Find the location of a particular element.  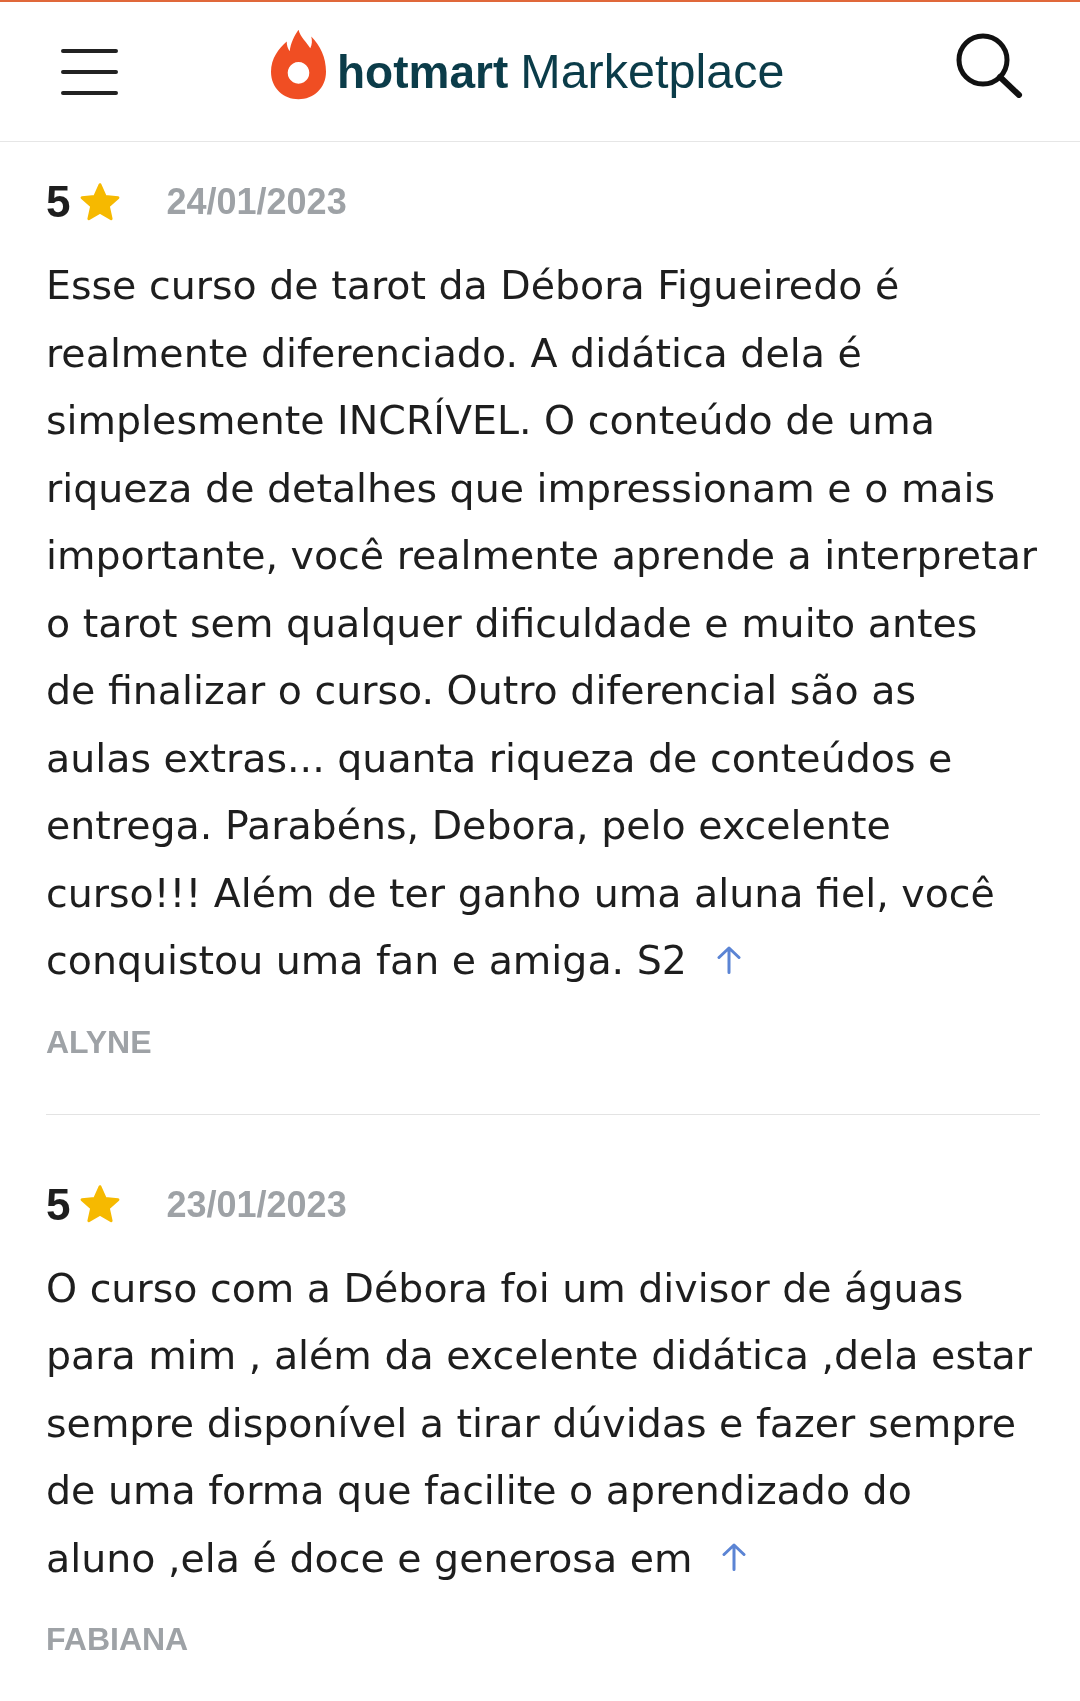

search-icon is located at coordinates (989, 64).